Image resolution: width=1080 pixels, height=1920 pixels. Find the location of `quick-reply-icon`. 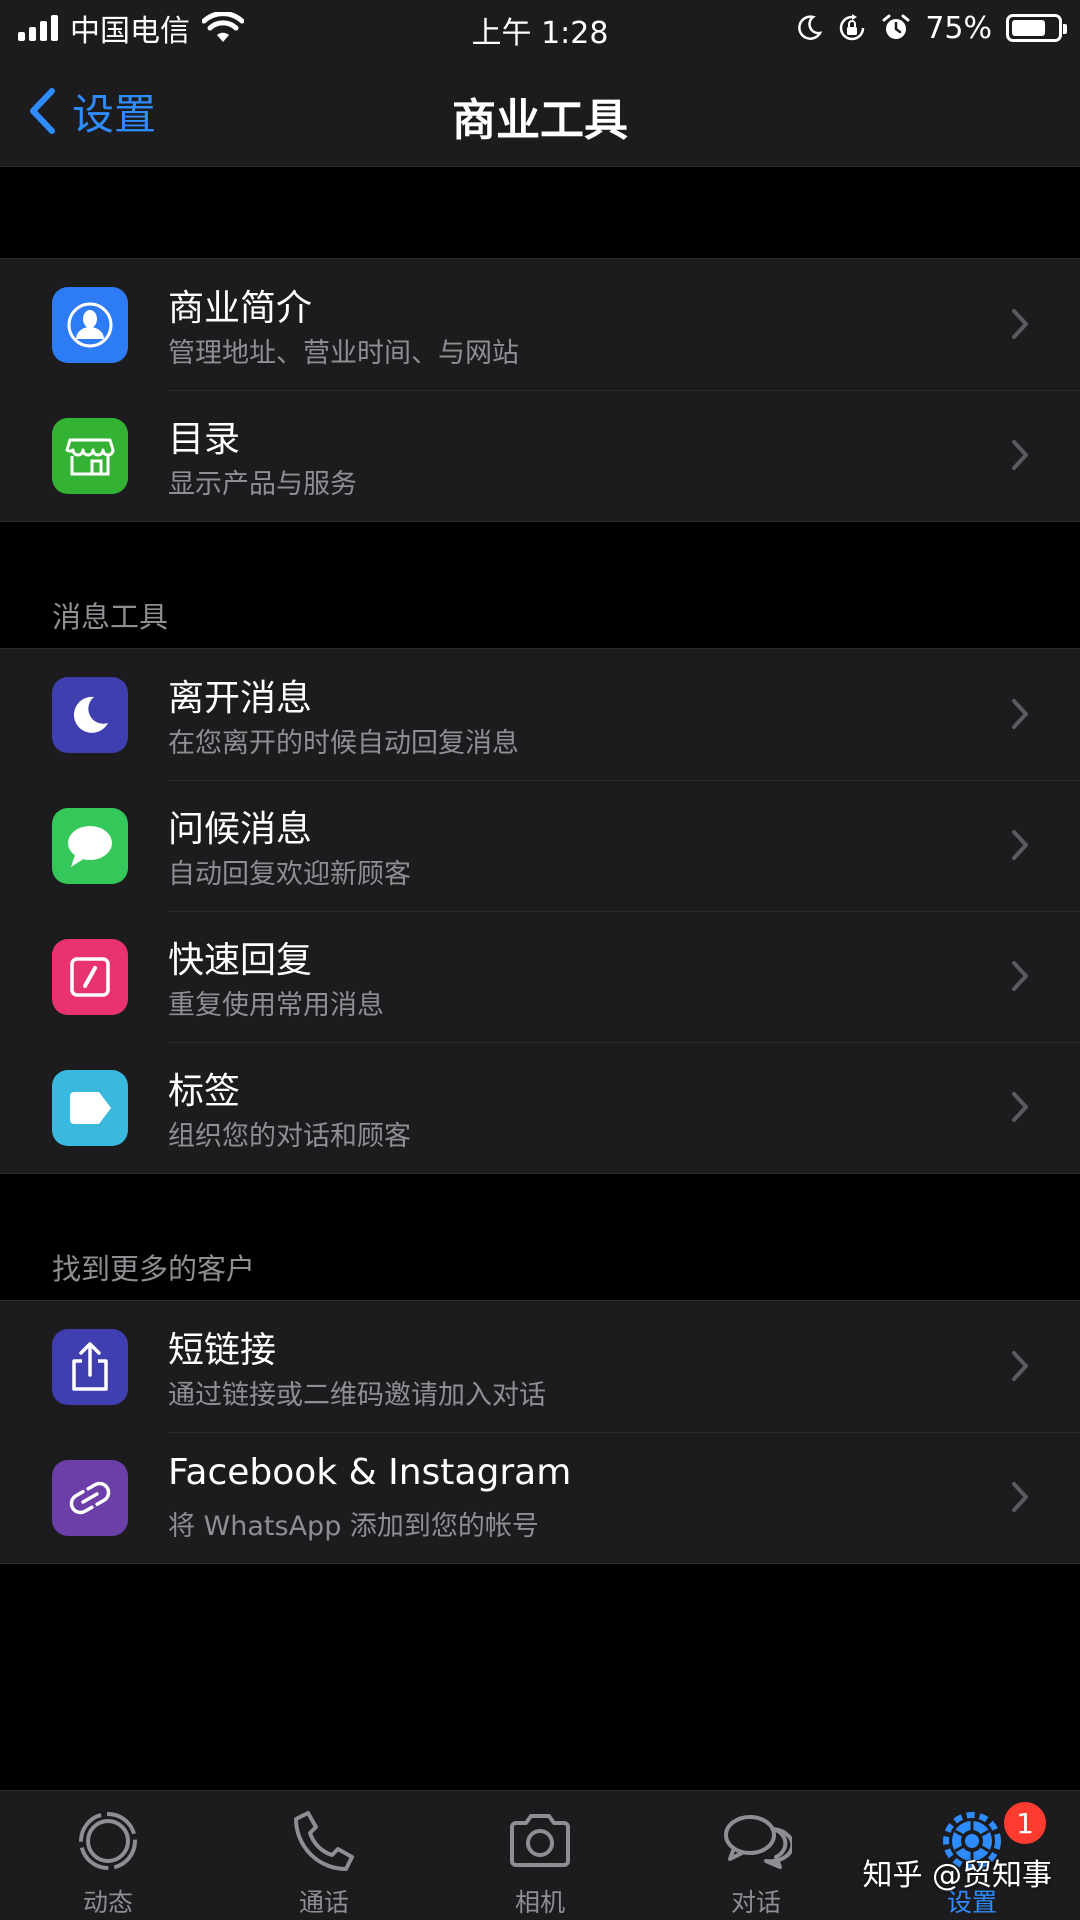

quick-reply-icon is located at coordinates (90, 977).